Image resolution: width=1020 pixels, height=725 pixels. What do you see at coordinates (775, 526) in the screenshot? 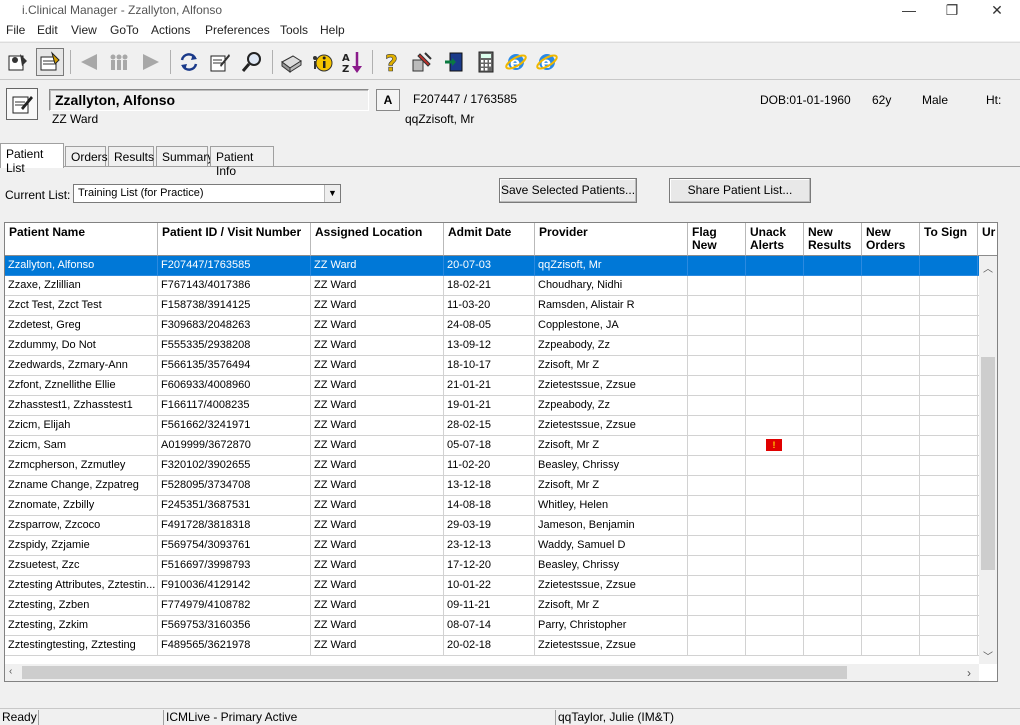
I see `cell-unack-alerts` at bounding box center [775, 526].